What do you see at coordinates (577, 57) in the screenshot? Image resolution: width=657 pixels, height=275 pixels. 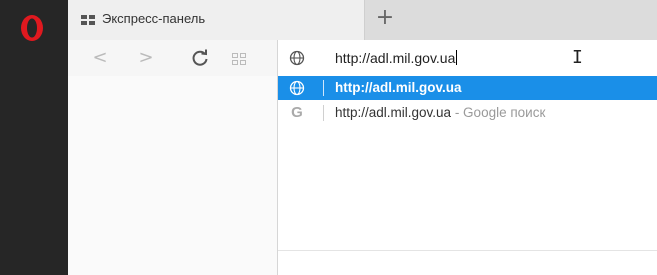 I see `text-cursor-icon: I` at bounding box center [577, 57].